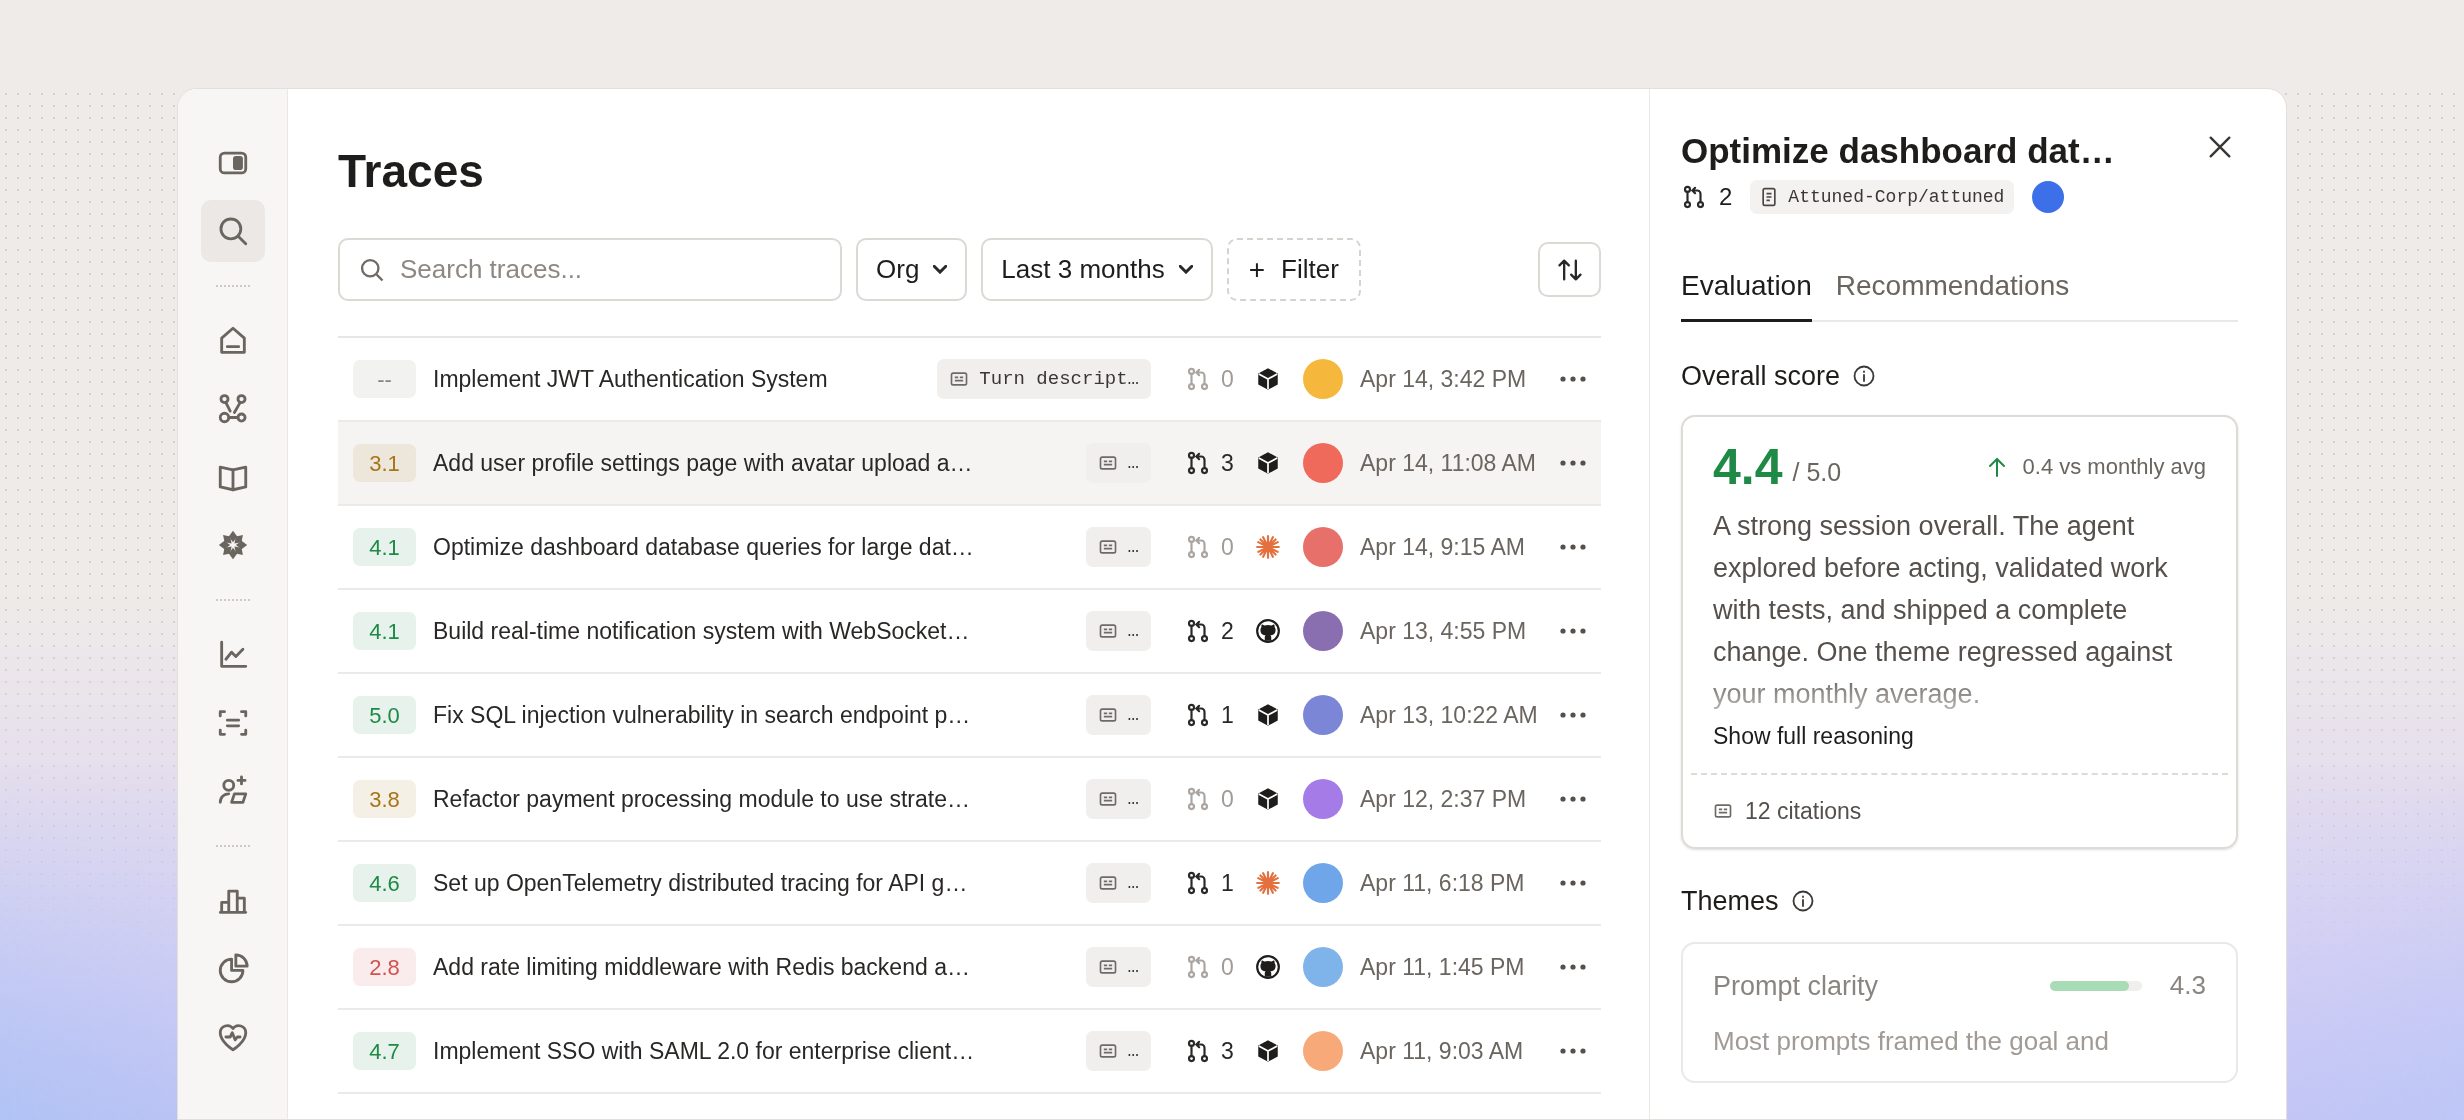  I want to click on sidebar-item, so click(232, 231).